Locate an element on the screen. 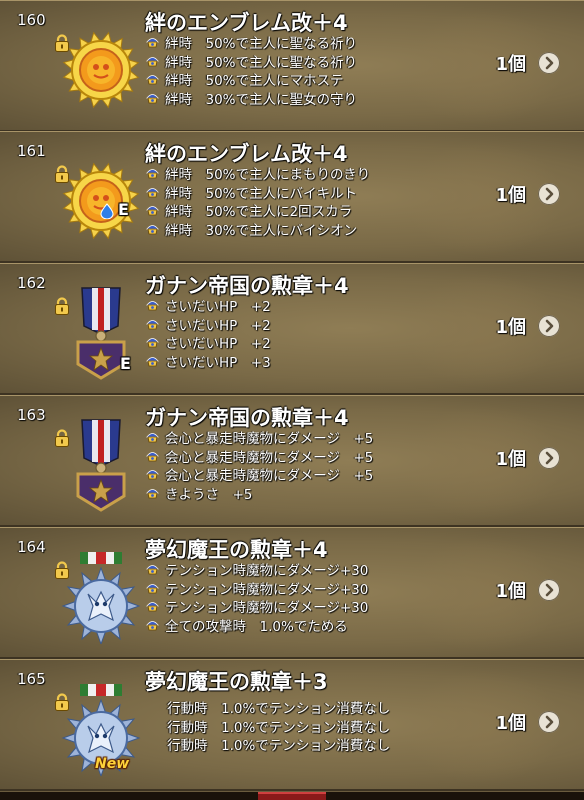 Image resolution: width=584 pixels, height=800 pixels. effect-line: 絆時 30%で主人にバイシオン is located at coordinates (257, 231).